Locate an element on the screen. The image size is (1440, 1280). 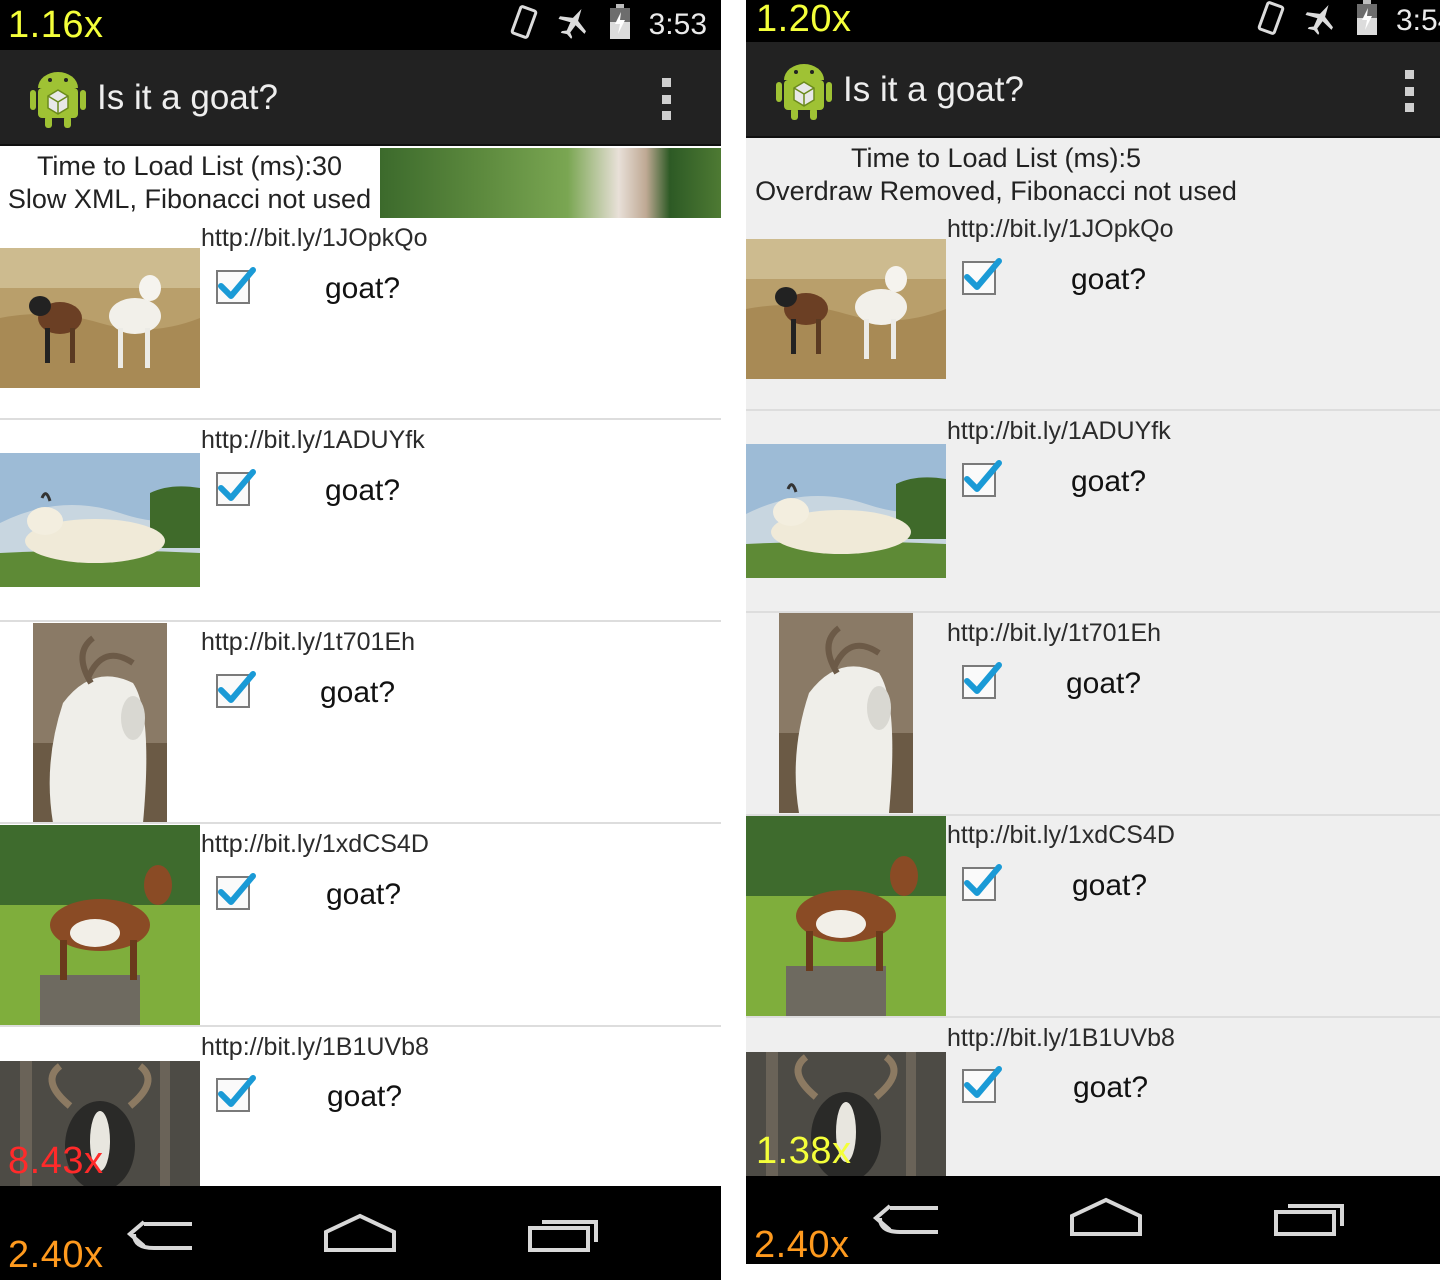
header-image is located at coordinates (550, 183).